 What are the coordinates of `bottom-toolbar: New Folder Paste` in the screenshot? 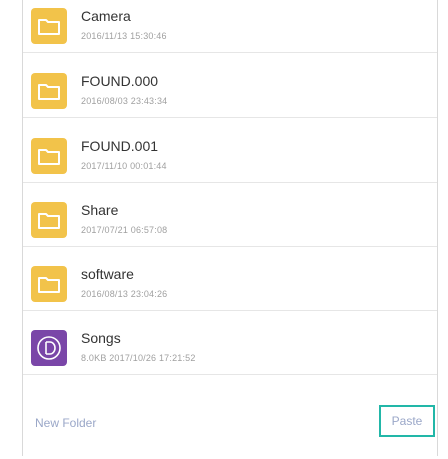 It's located at (230, 423).